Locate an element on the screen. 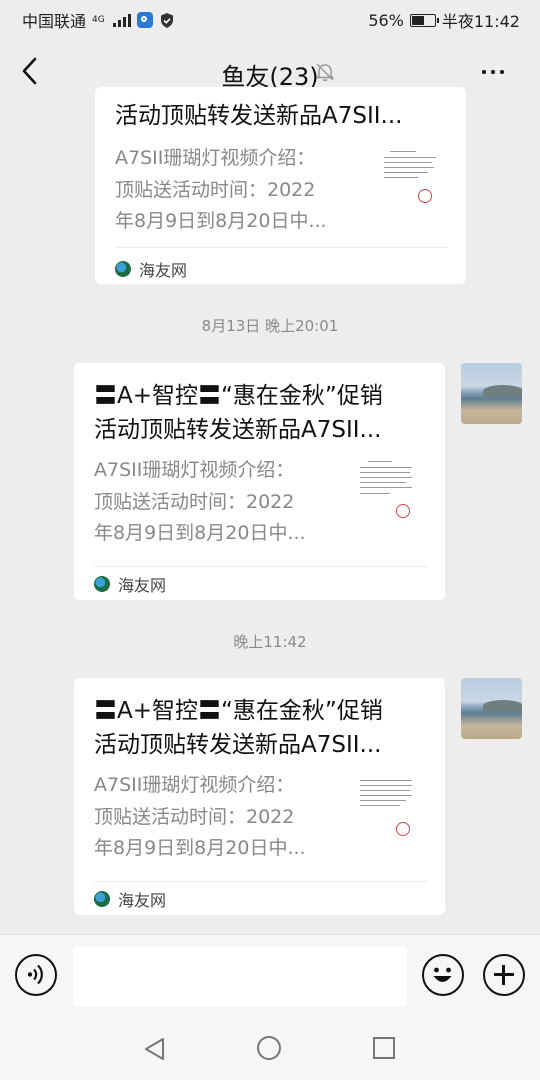 Image resolution: width=540 pixels, height=1080 pixels. nav-home-icon is located at coordinates (269, 1048).